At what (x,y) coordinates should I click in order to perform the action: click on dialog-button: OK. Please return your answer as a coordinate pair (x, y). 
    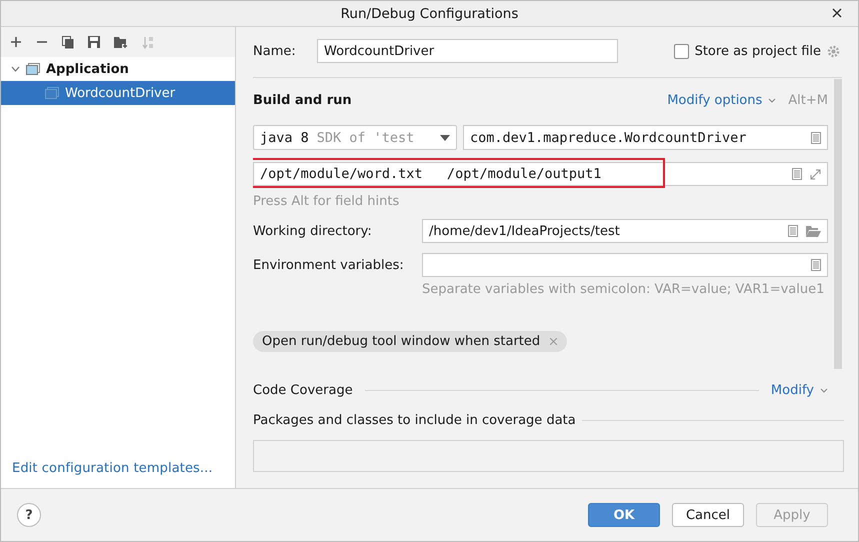
    Looking at the image, I should click on (624, 515).